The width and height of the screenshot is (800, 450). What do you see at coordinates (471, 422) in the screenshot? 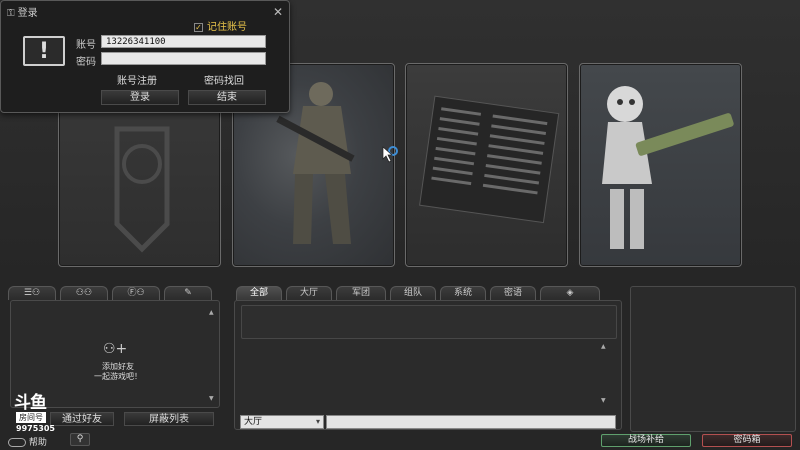
I see `chat-input` at bounding box center [471, 422].